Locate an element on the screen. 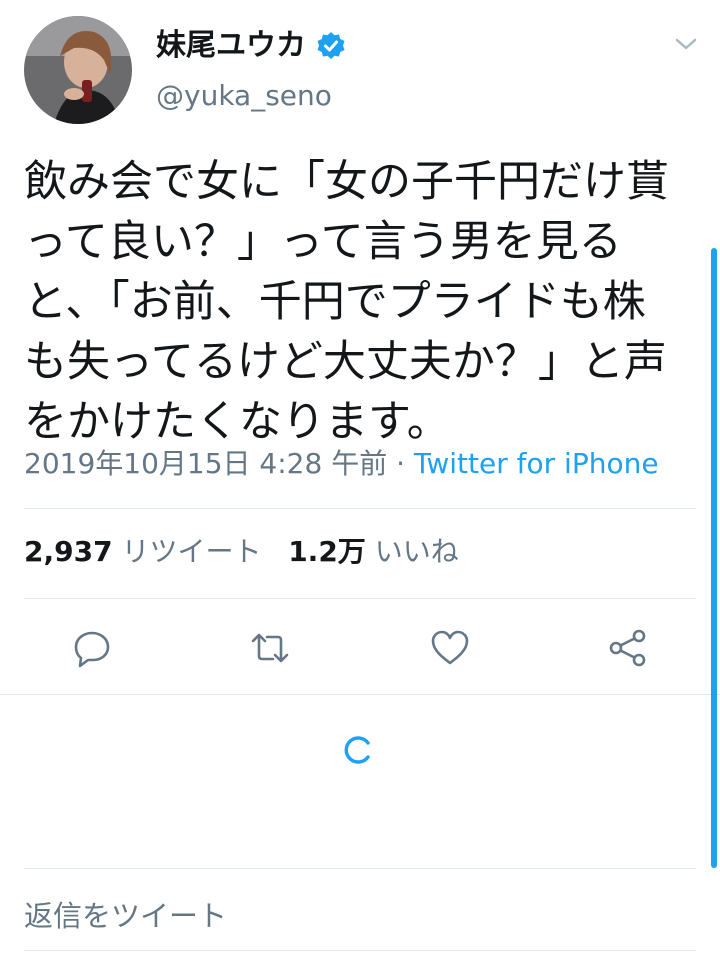 This screenshot has height=955, width=720. share-icon is located at coordinates (628, 648).